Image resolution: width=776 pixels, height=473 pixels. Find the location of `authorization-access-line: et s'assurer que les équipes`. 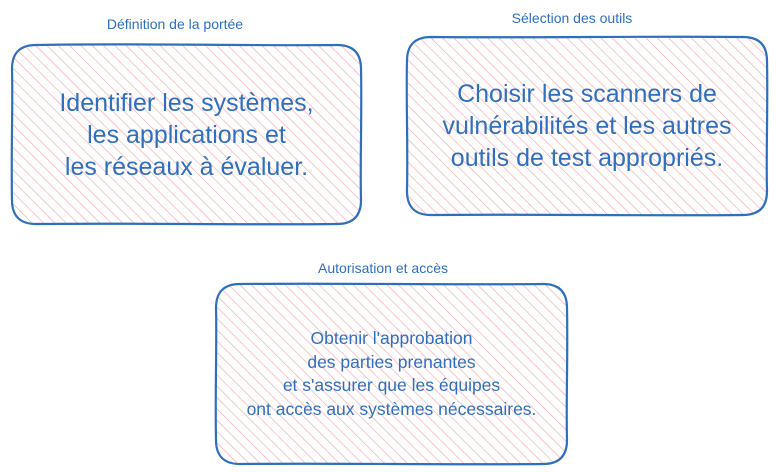

authorization-access-line: et s'assurer que les équipes is located at coordinates (391, 385).